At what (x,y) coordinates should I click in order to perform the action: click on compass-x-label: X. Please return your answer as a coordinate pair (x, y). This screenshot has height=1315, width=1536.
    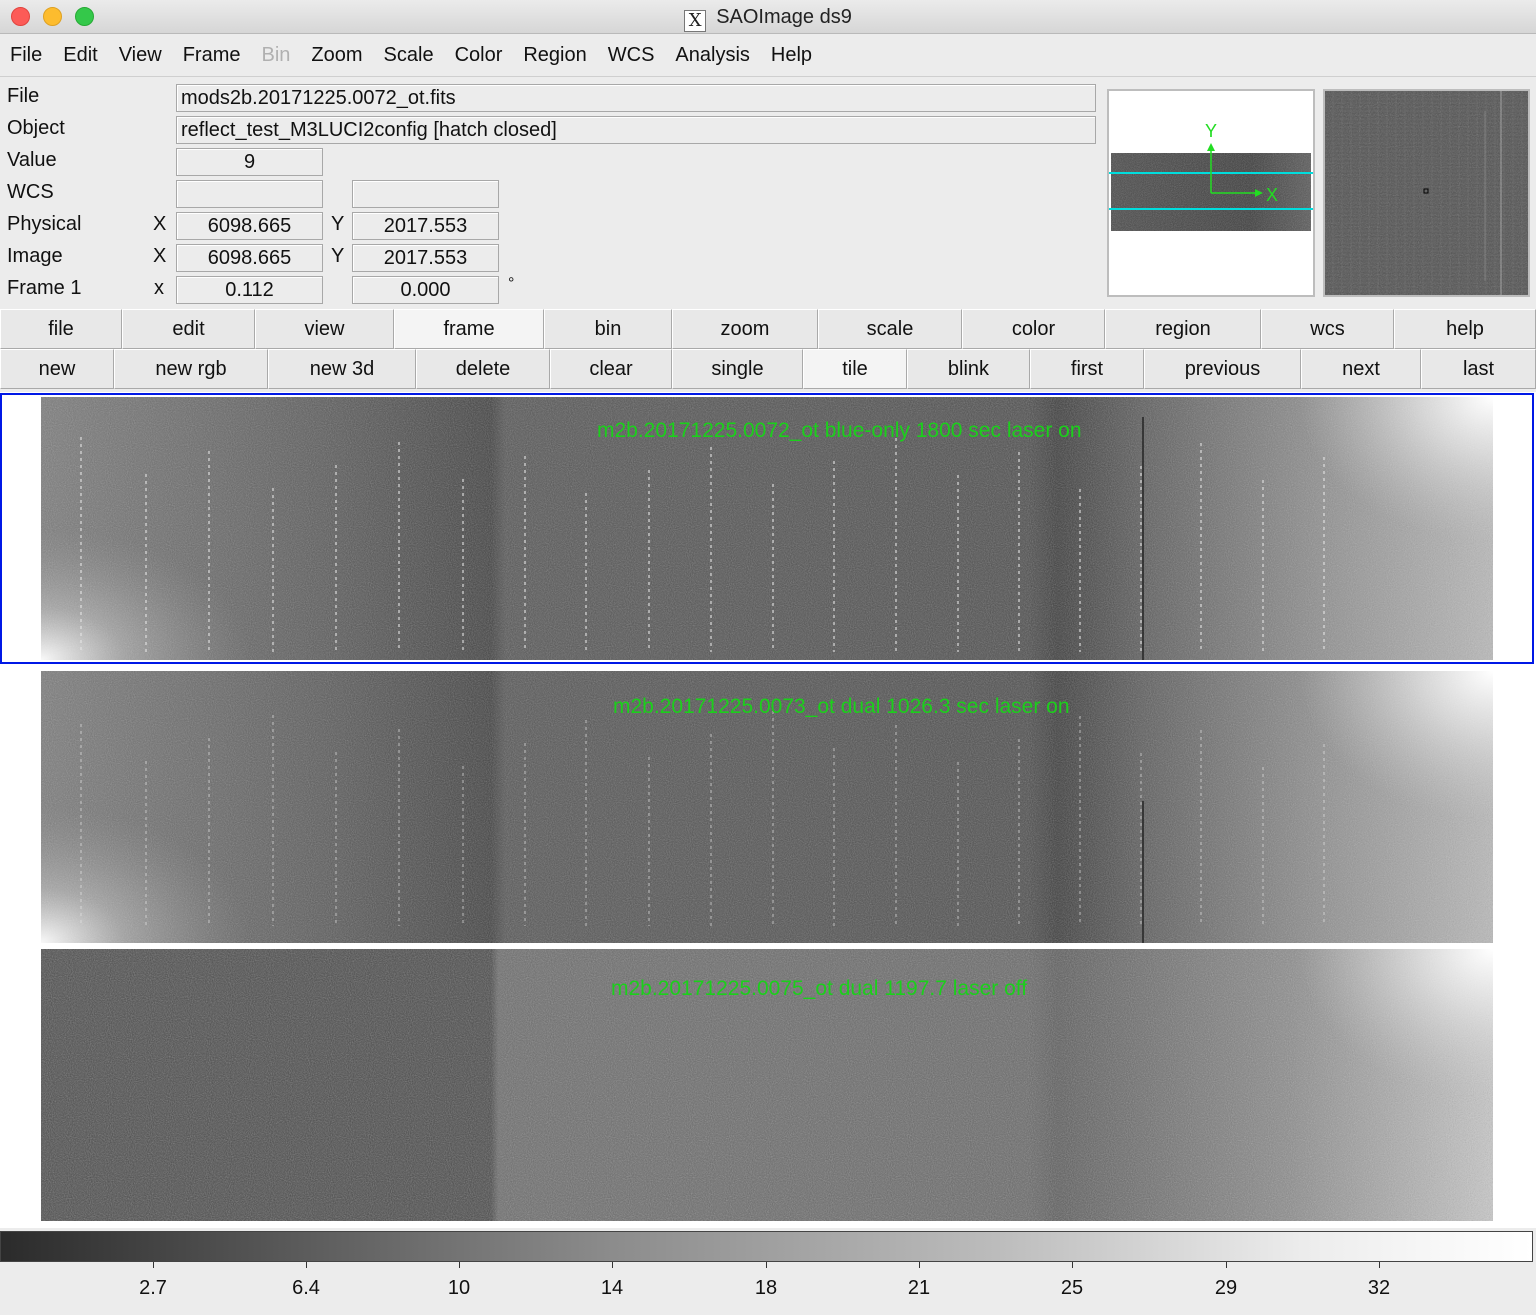
    Looking at the image, I should click on (1272, 195).